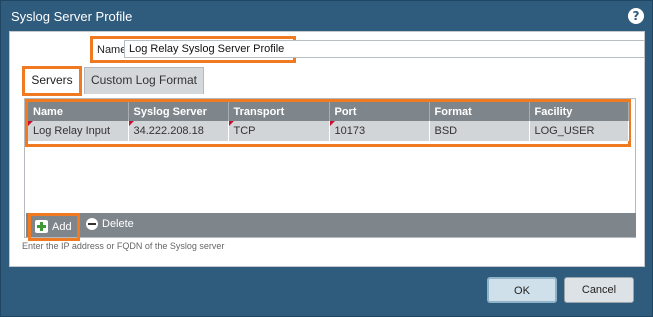  What do you see at coordinates (41, 226) in the screenshot?
I see `plus-icon` at bounding box center [41, 226].